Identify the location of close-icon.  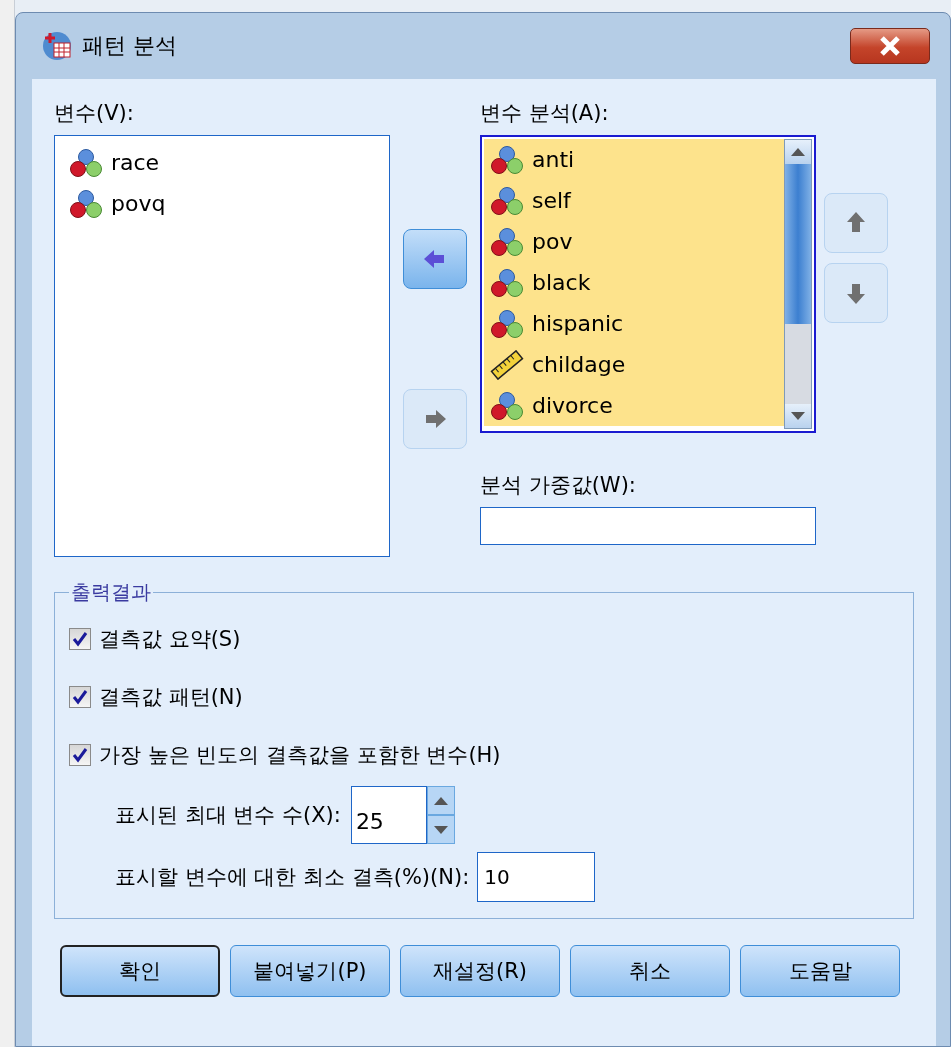
(890, 46).